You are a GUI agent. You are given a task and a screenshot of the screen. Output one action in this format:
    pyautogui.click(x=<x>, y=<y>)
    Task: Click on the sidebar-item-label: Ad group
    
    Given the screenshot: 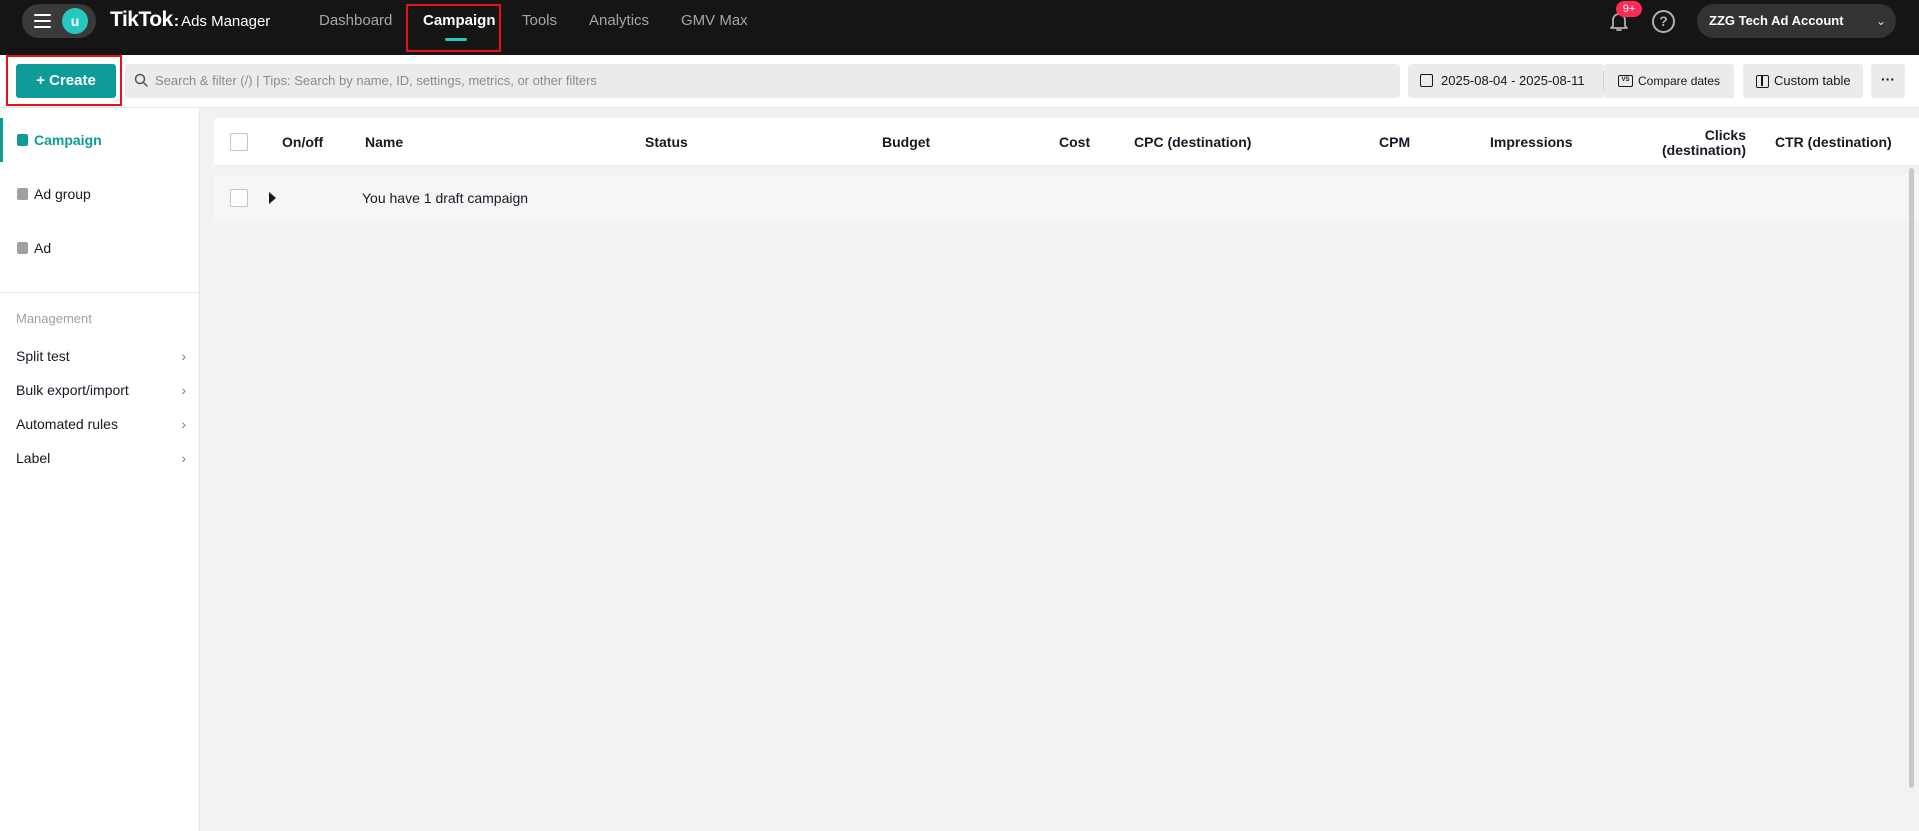 What is the action you would take?
    pyautogui.click(x=62, y=194)
    